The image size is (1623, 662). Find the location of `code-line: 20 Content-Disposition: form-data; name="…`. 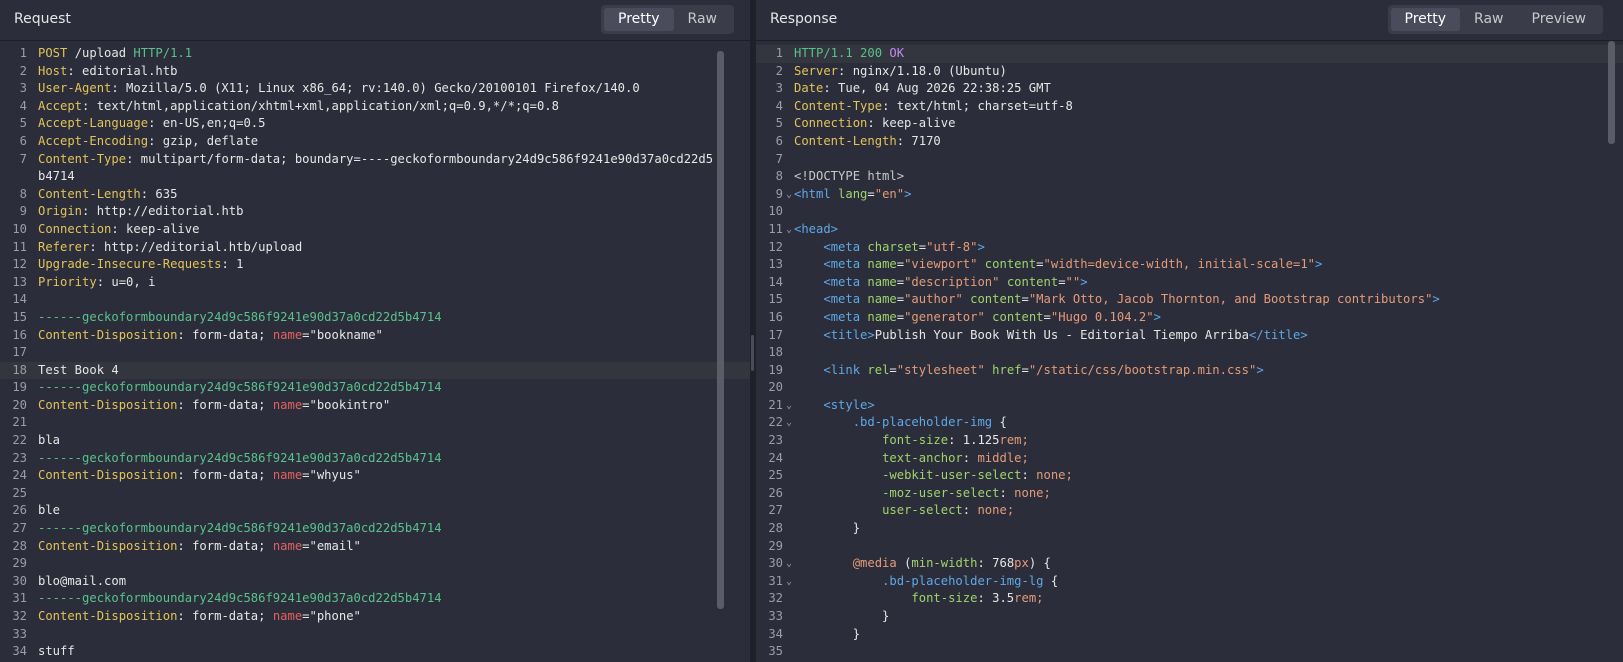

code-line: 20 Content-Disposition: form-data; name="… is located at coordinates (375, 406).